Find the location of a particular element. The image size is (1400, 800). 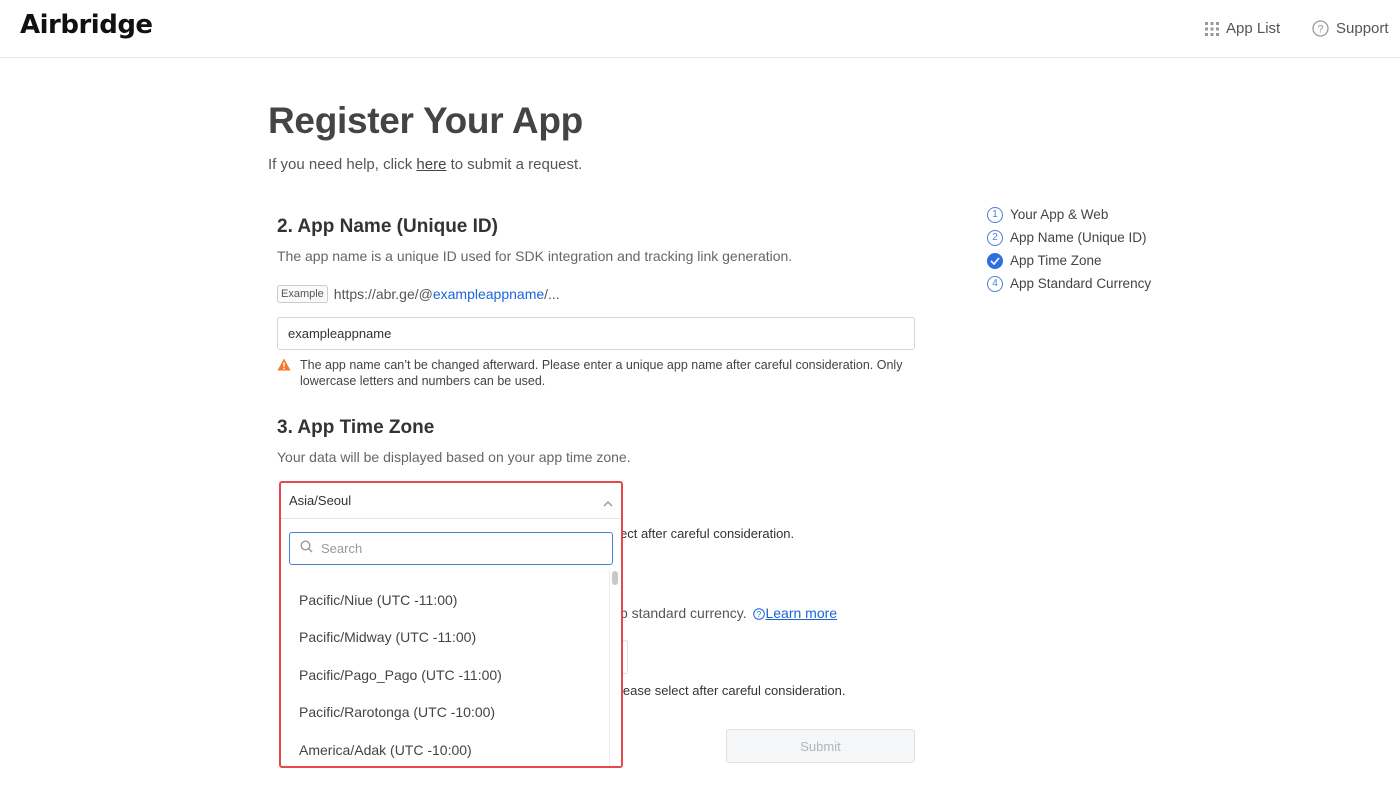

step-number: 1 is located at coordinates (995, 214).